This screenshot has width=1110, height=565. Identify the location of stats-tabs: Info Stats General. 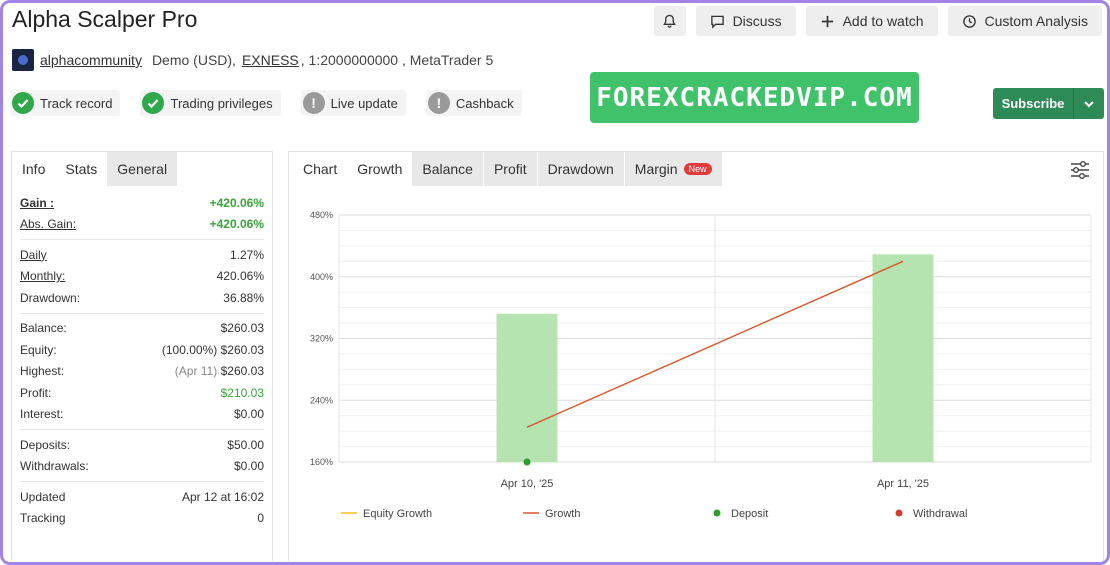
(142, 169).